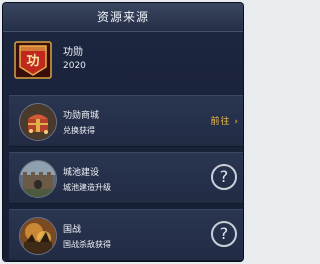 This screenshot has width=320, height=264. I want to click on goto-label: 前往, so click(220, 122).